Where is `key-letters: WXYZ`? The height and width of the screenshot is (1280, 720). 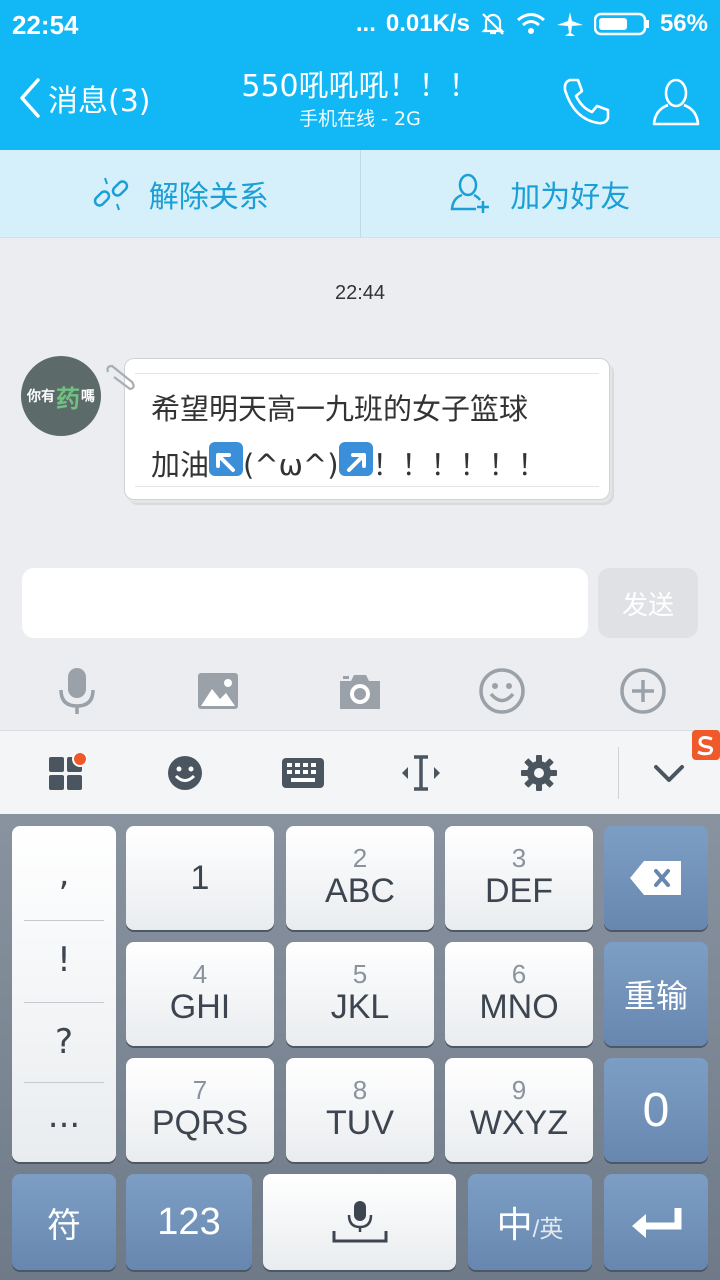
key-letters: WXYZ is located at coordinates (519, 1123).